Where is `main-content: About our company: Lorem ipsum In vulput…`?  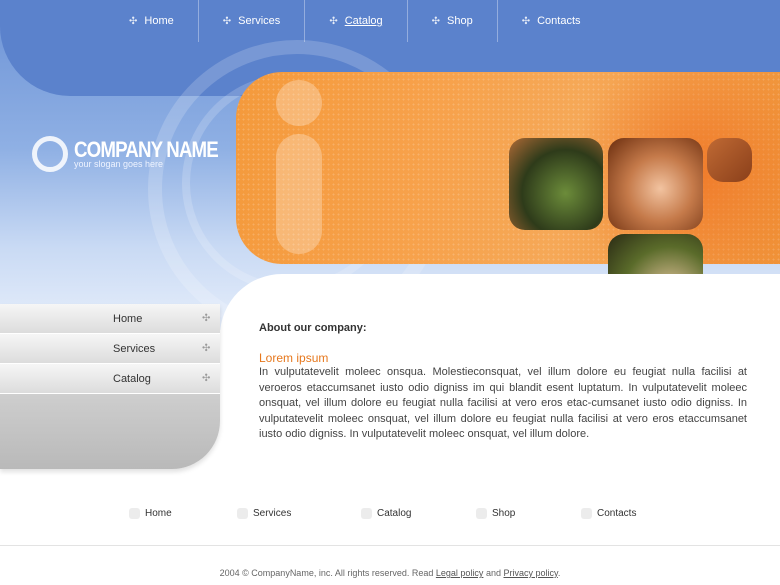
main-content: About our company: Lorem ipsum In vulput… is located at coordinates (503, 382).